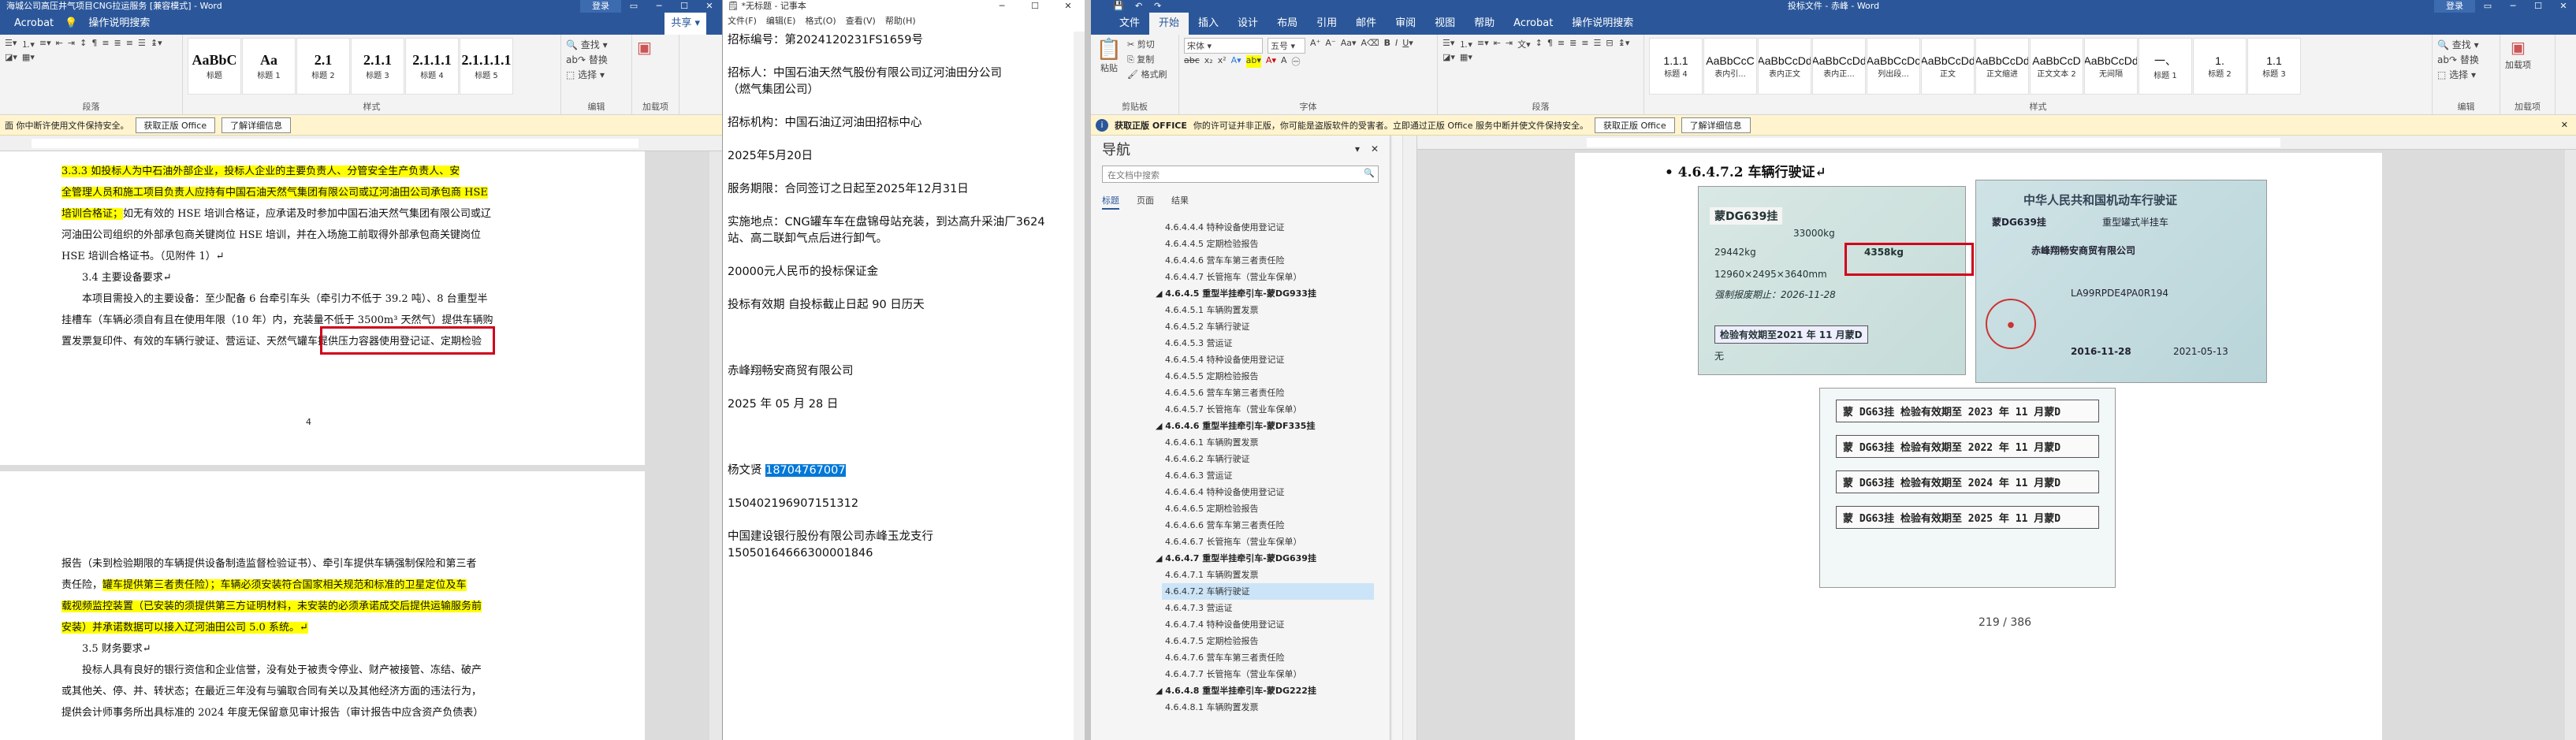 This screenshot has height=740, width=2576. I want to click on nav-tab-0: 标题, so click(1110, 202).